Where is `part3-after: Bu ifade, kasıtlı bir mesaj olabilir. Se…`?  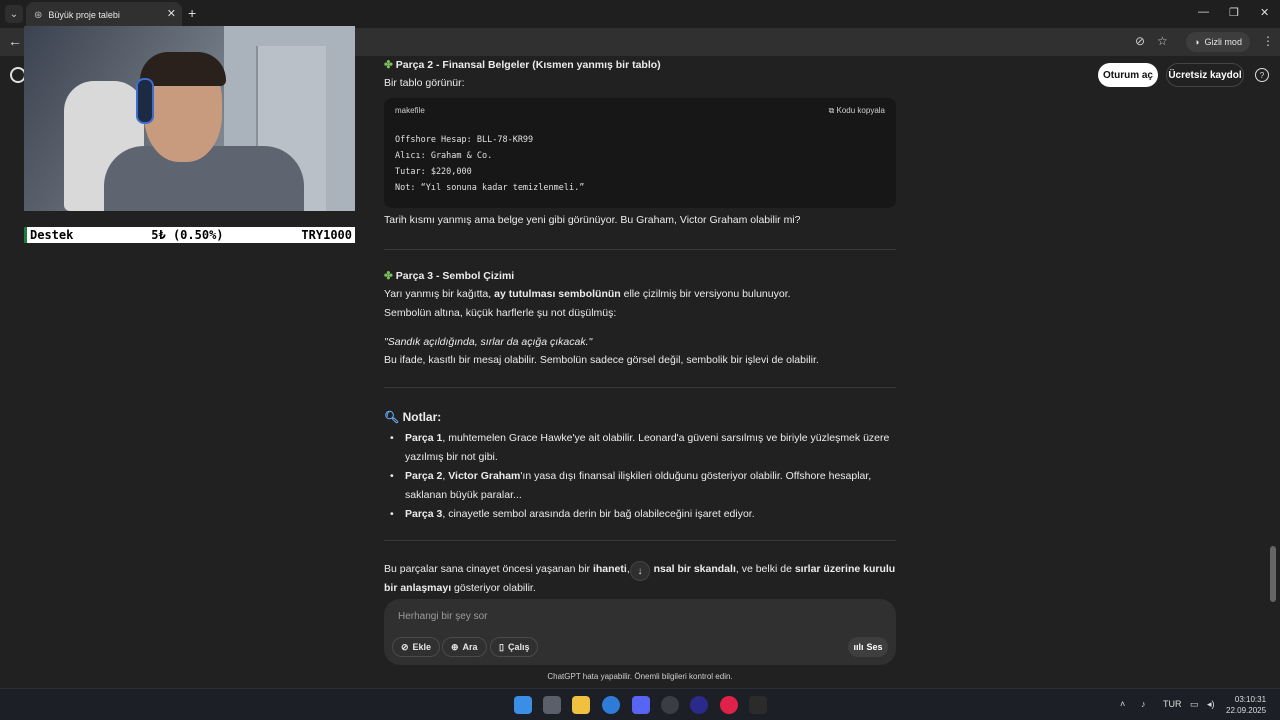
part3-after: Bu ifade, kasıtlı bir mesaj olabilir. Se… is located at coordinates (601, 360).